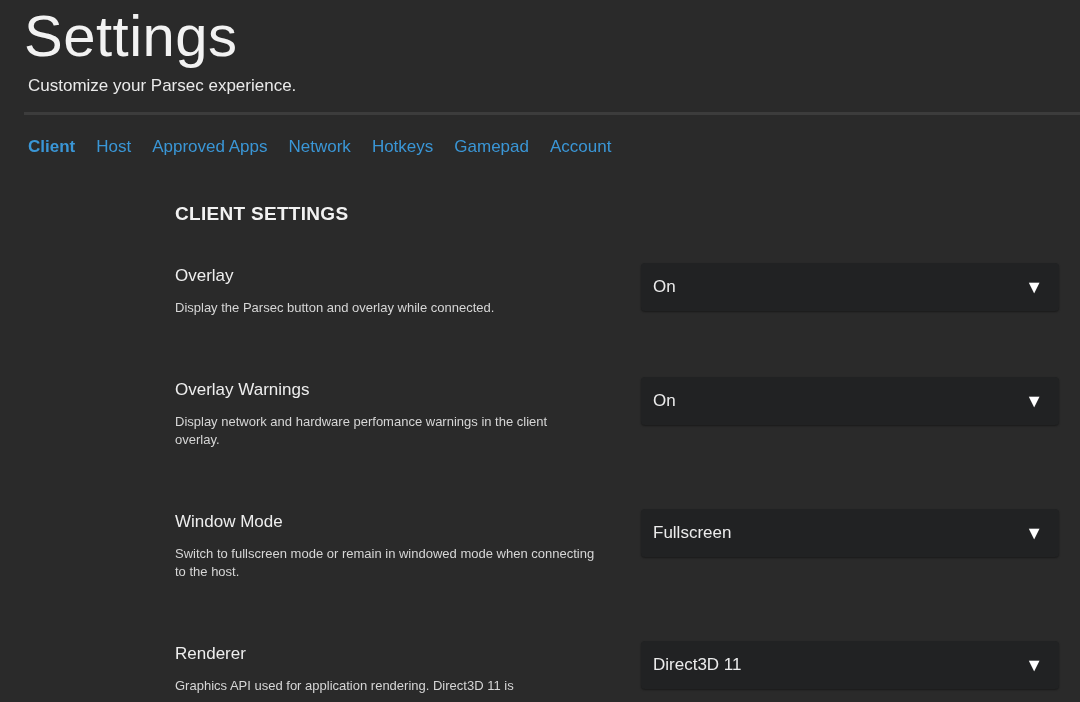  What do you see at coordinates (385, 563) in the screenshot?
I see `setting-description: Switch to fullscreen mode or remain in windowed mode when connecting to the host.` at bounding box center [385, 563].